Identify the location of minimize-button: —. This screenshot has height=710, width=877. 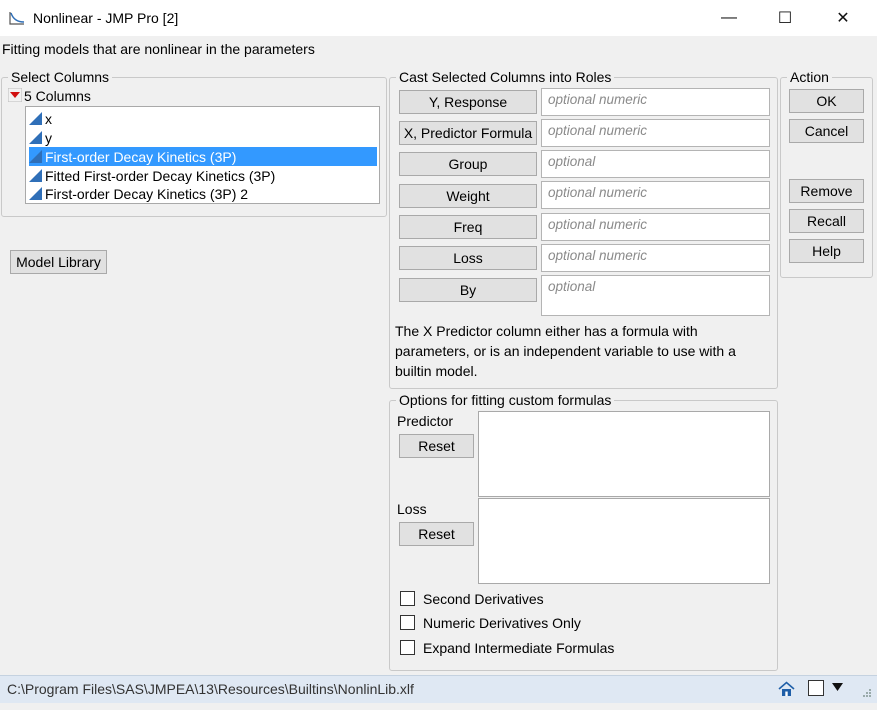
(729, 18).